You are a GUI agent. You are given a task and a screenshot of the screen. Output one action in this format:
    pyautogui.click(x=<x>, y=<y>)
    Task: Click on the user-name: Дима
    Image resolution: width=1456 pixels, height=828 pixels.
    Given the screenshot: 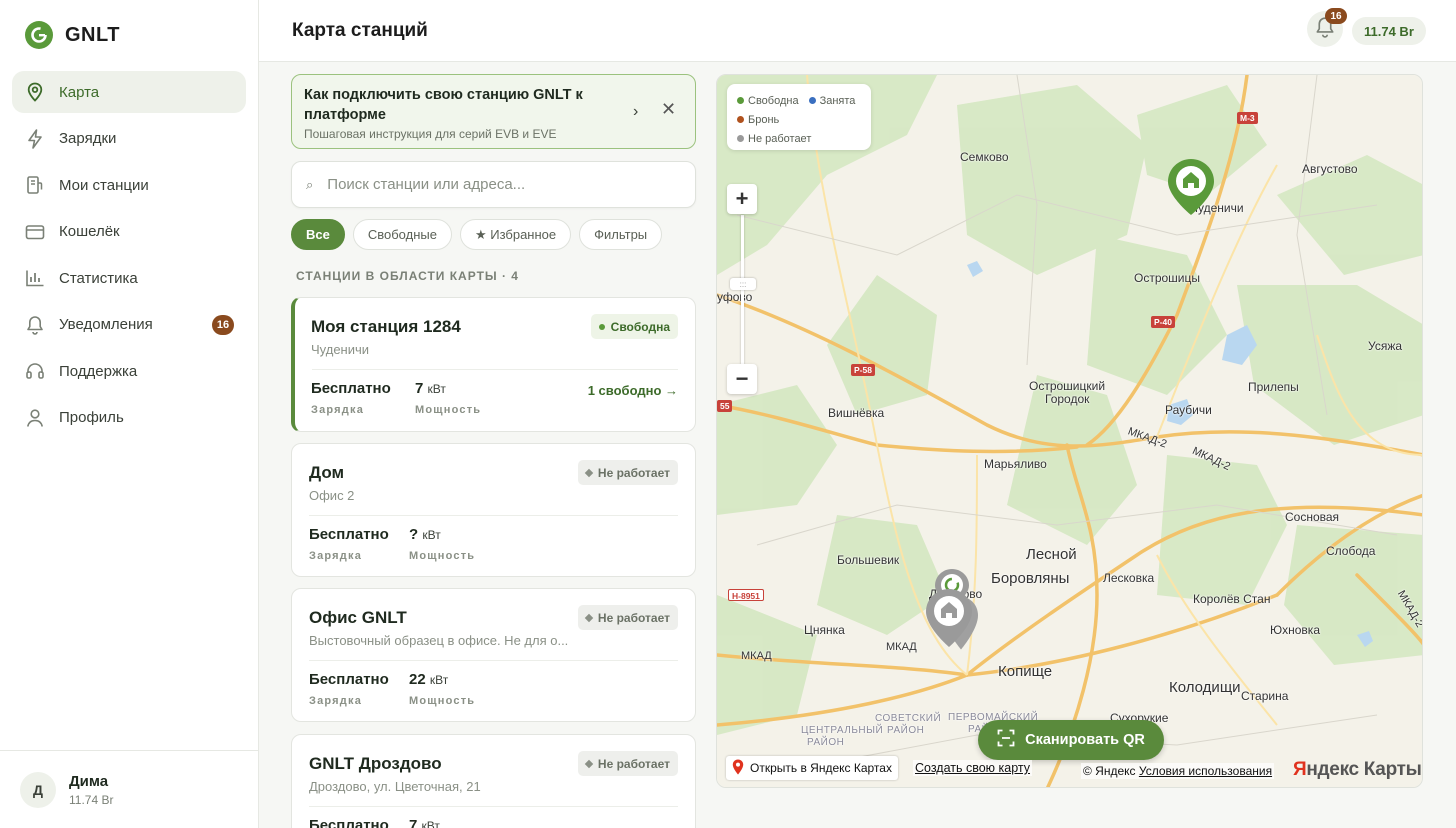 What is the action you would take?
    pyautogui.click(x=89, y=781)
    